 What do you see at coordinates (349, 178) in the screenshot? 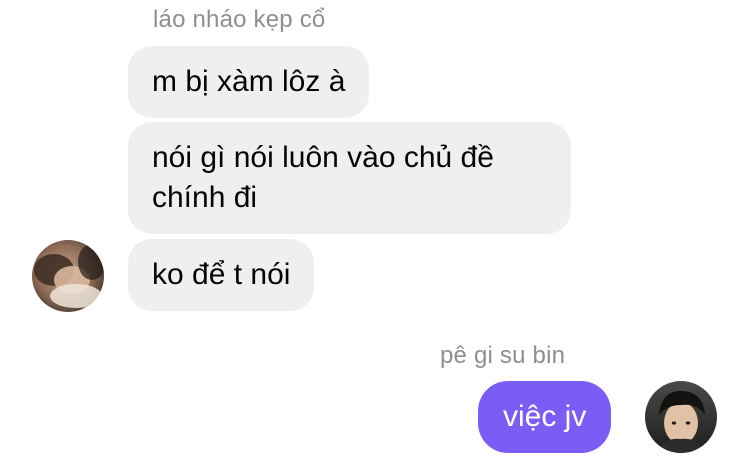
I see `incoming-message-bubble: nói gì nói luôn vào chủ đề chính đi` at bounding box center [349, 178].